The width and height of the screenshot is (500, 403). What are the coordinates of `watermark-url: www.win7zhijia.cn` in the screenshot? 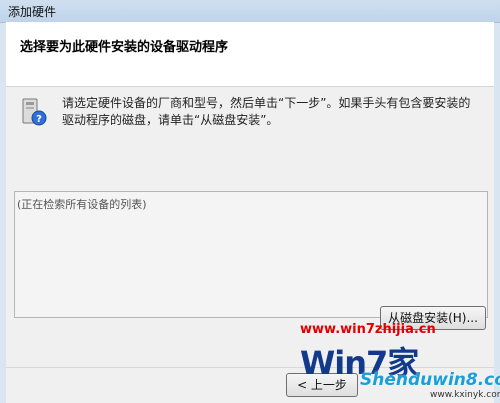 It's located at (368, 329).